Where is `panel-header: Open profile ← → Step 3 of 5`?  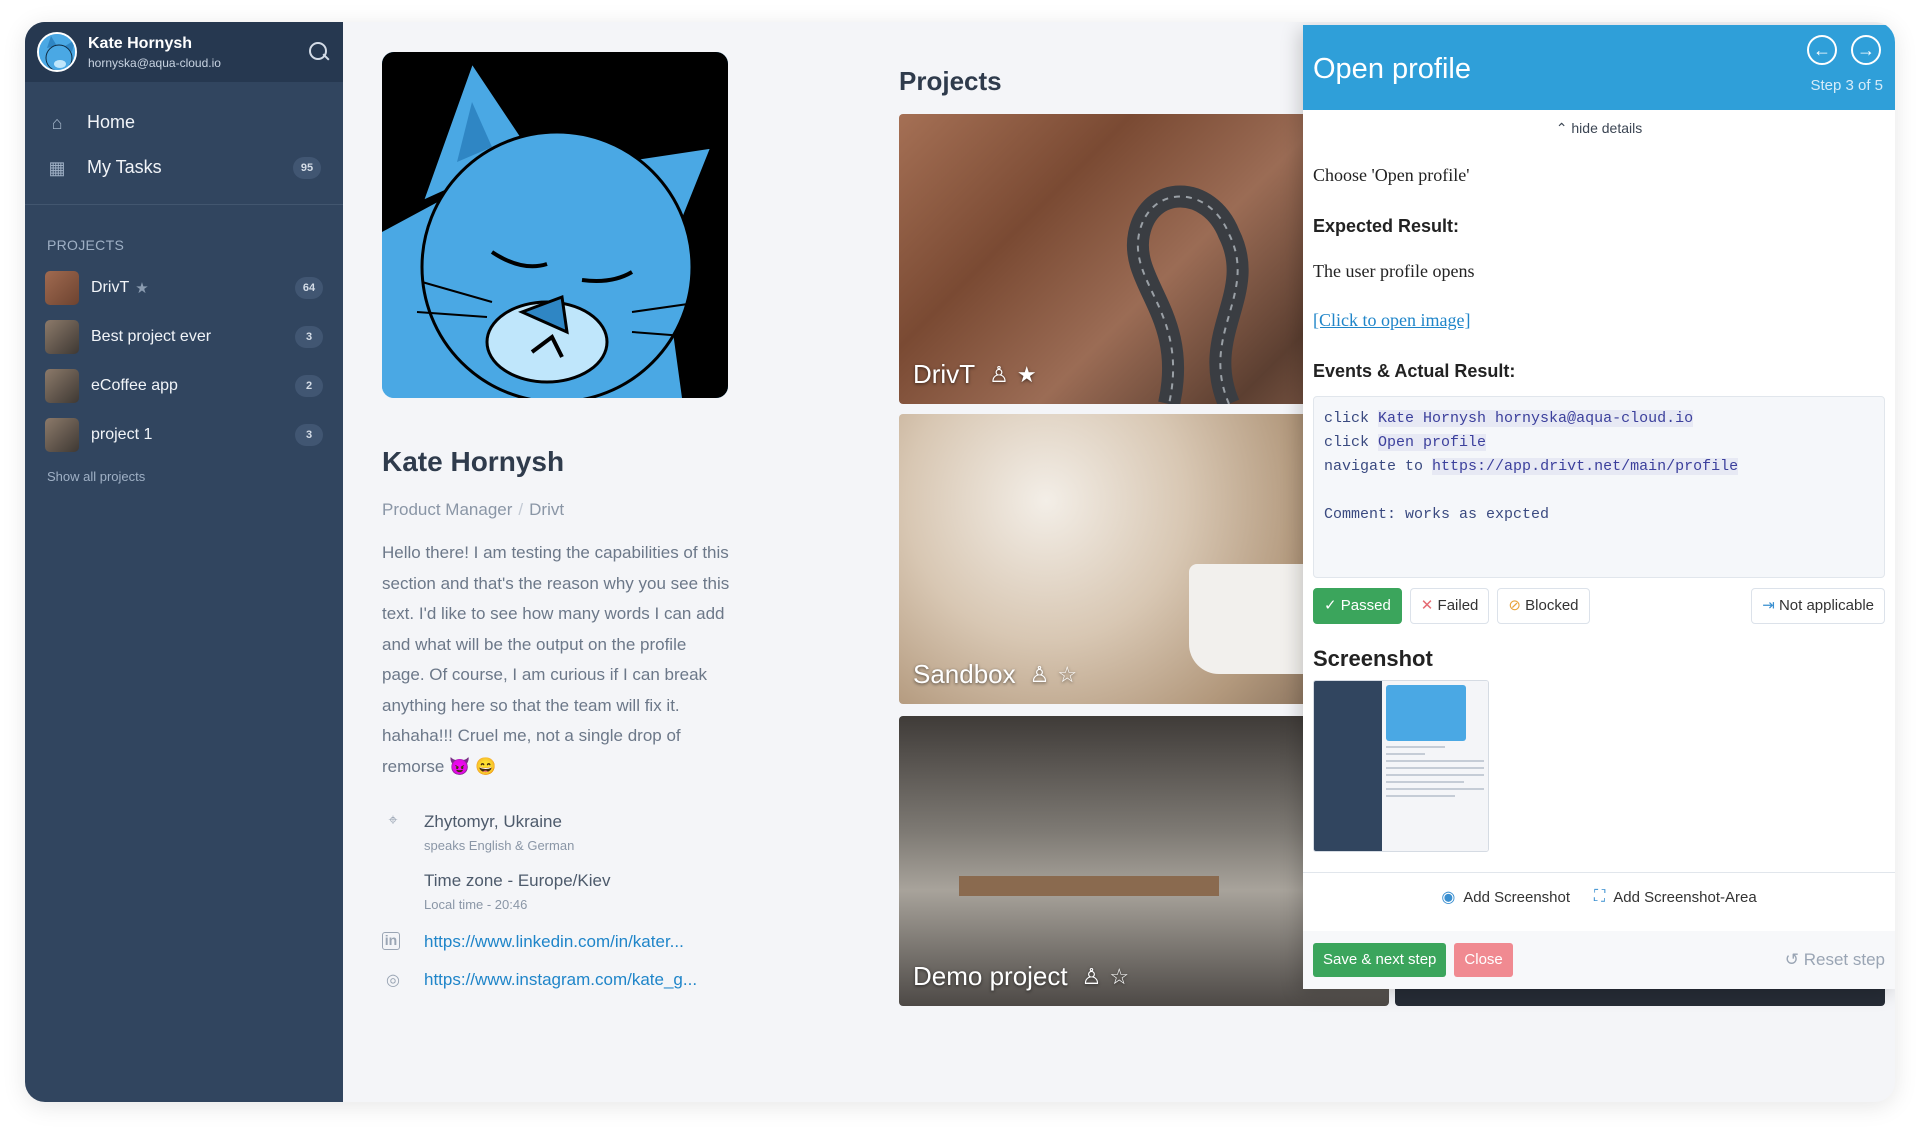
panel-header: Open profile ← → Step 3 of 5 is located at coordinates (1599, 67).